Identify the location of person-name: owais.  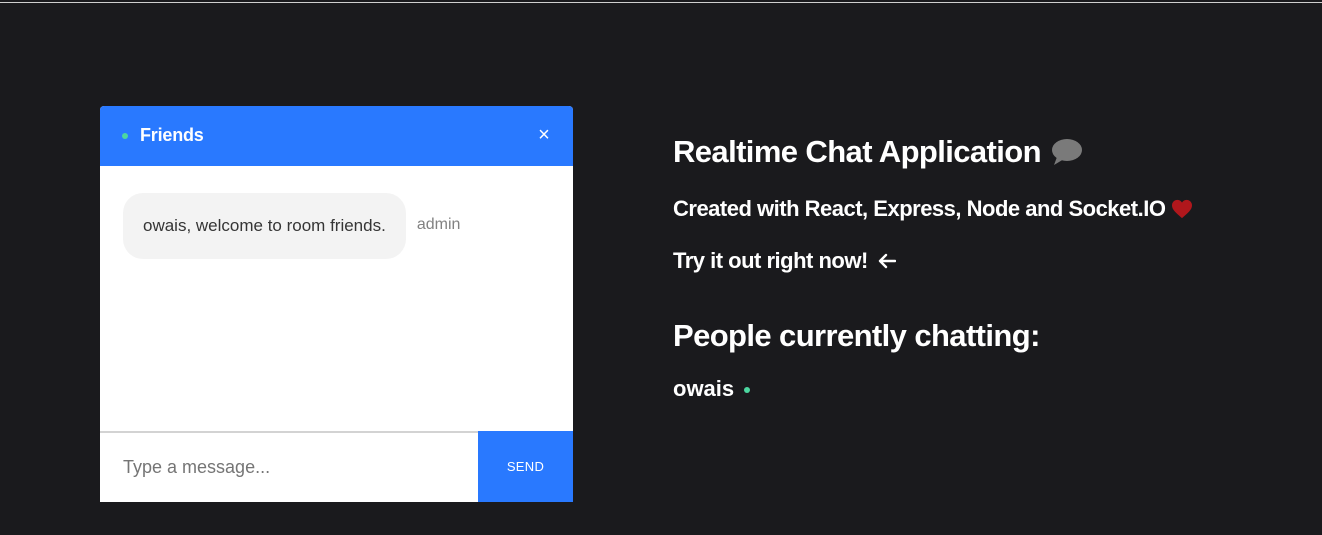
(704, 388).